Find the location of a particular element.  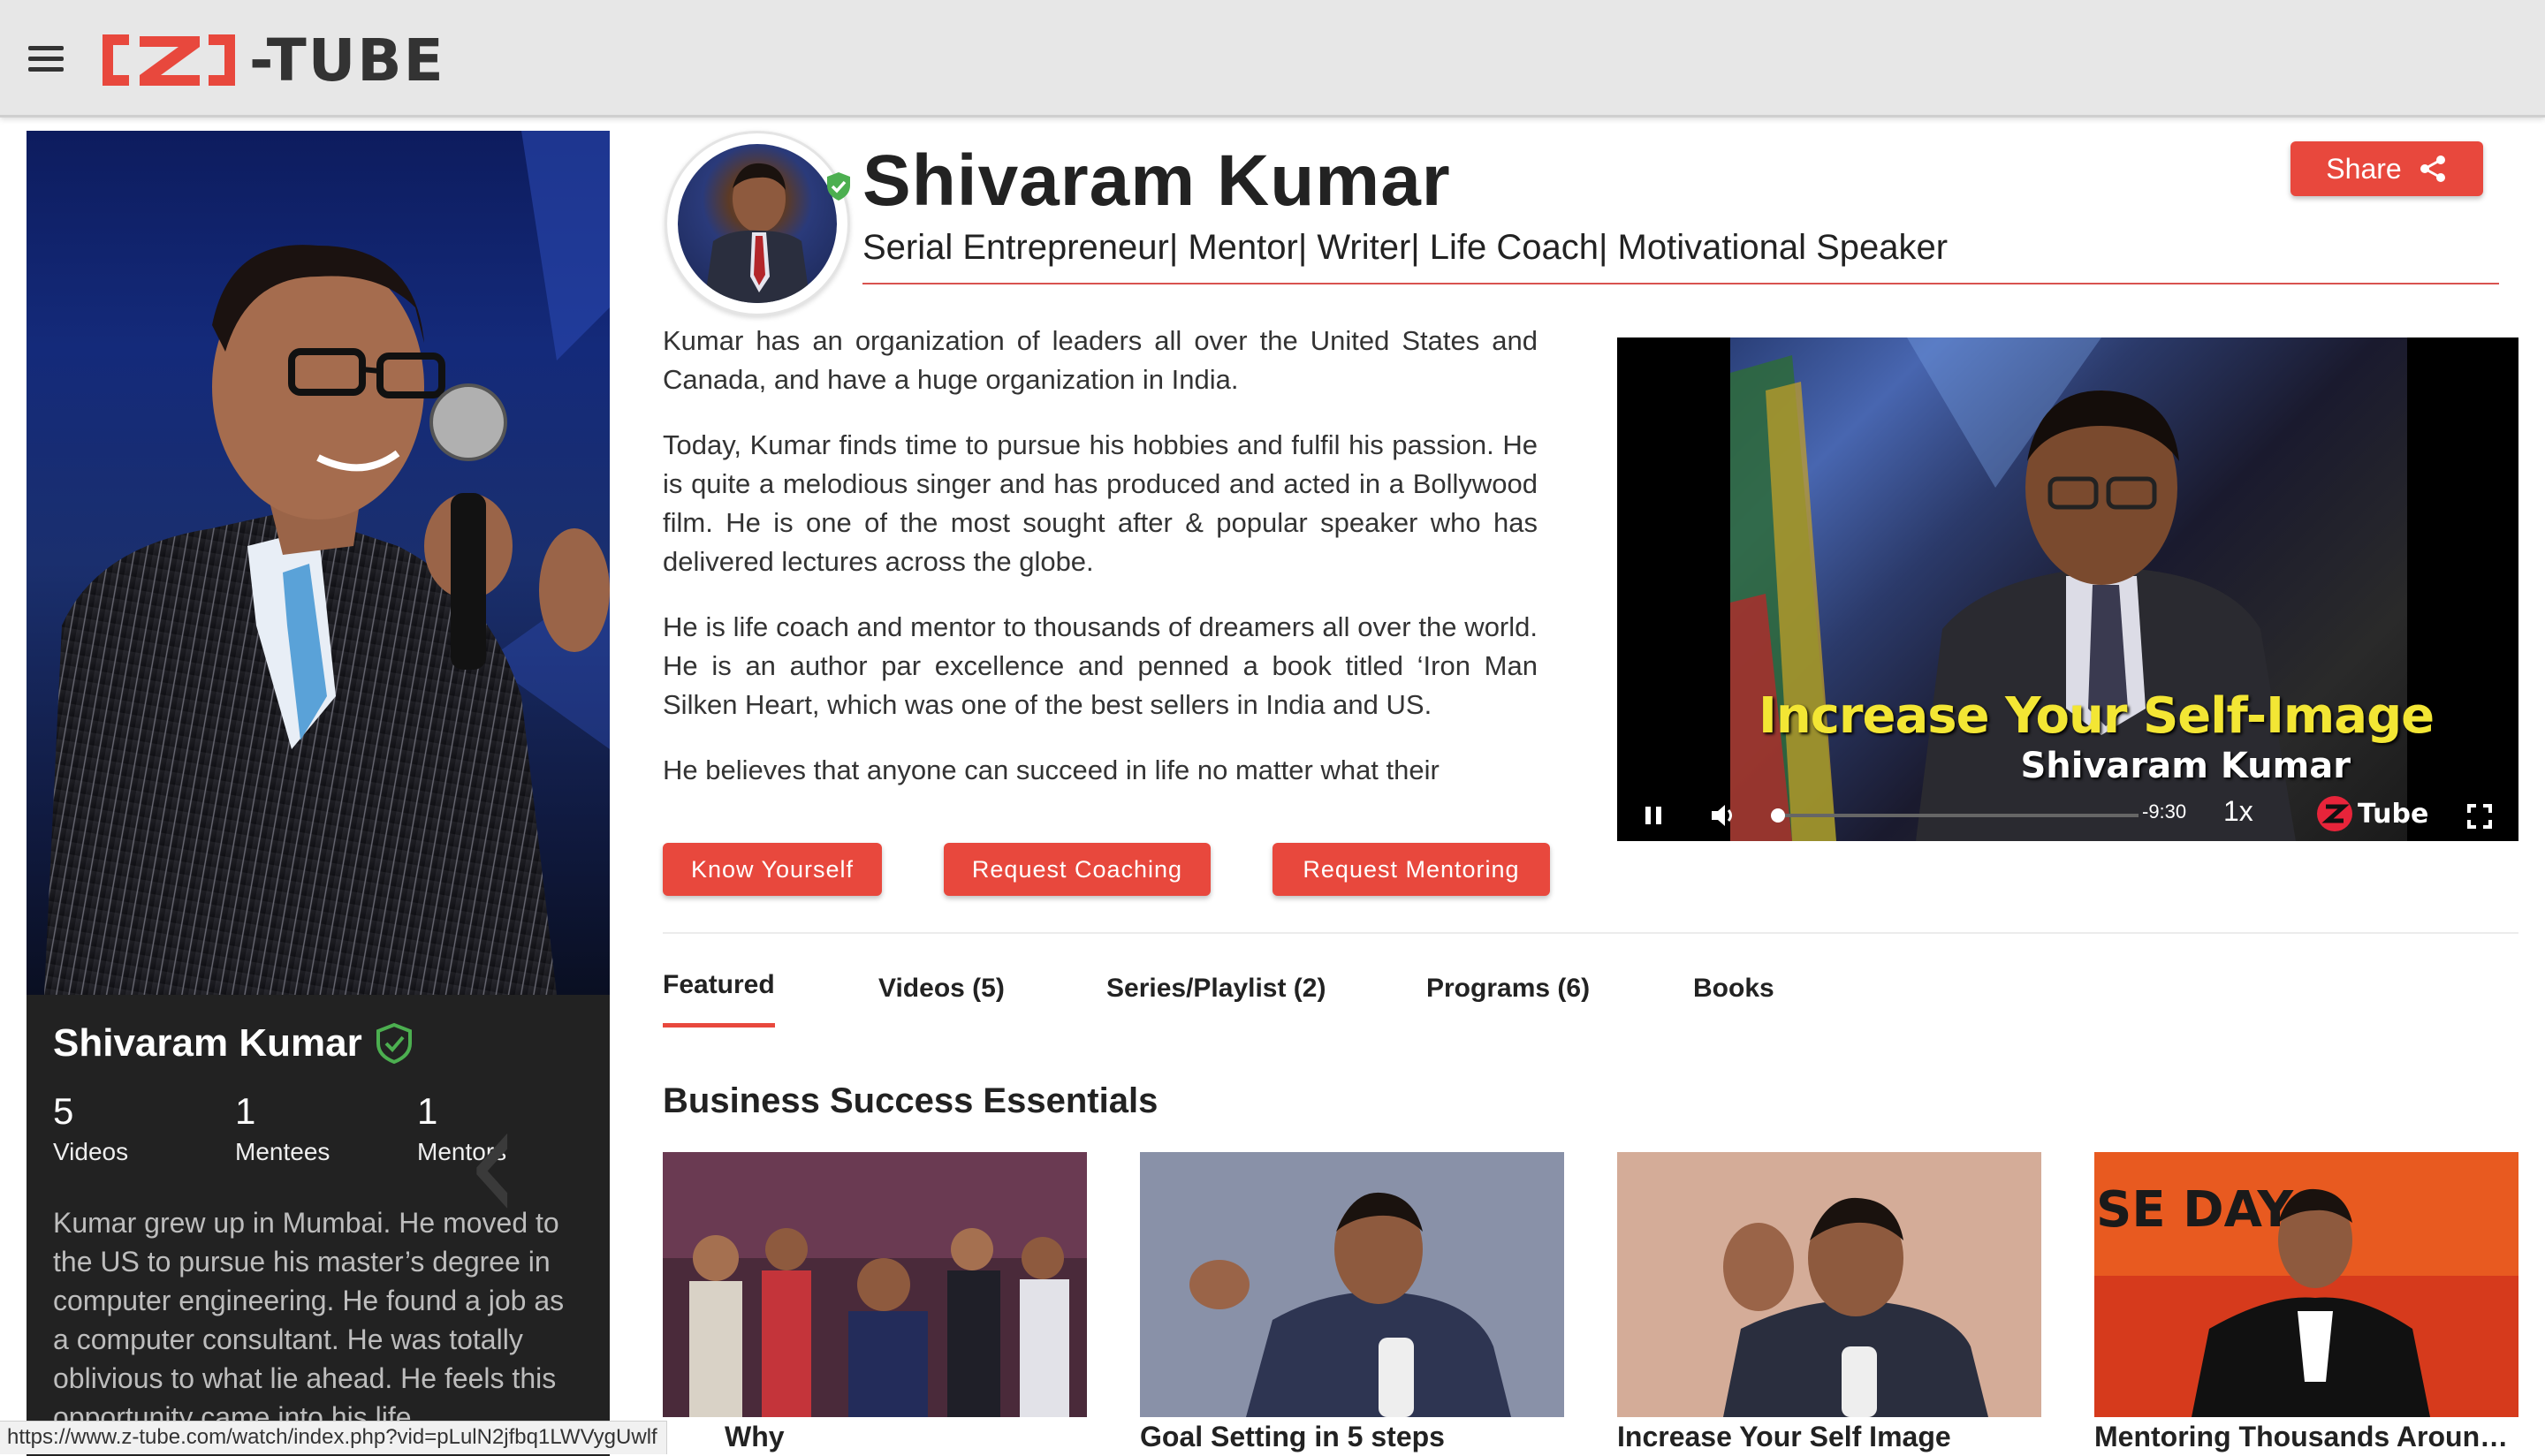

video-controls: -9:30 1x Tube is located at coordinates (2067, 814).